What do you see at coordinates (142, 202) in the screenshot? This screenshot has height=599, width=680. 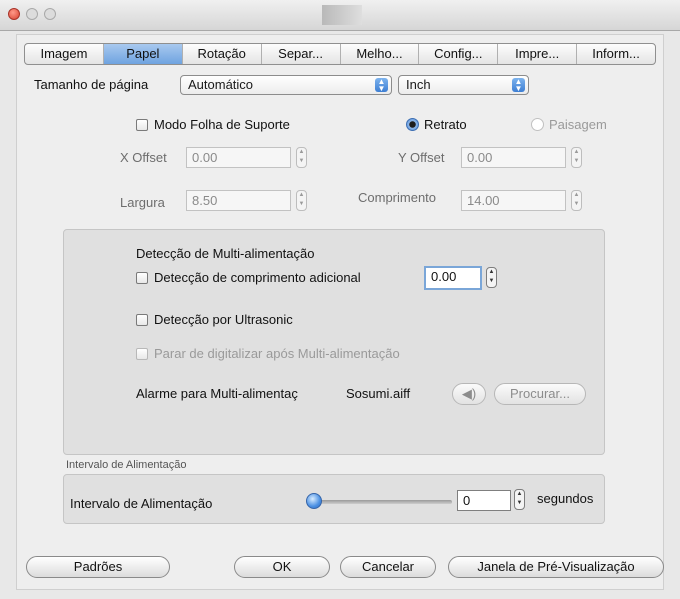 I see `width-label: Largura` at bounding box center [142, 202].